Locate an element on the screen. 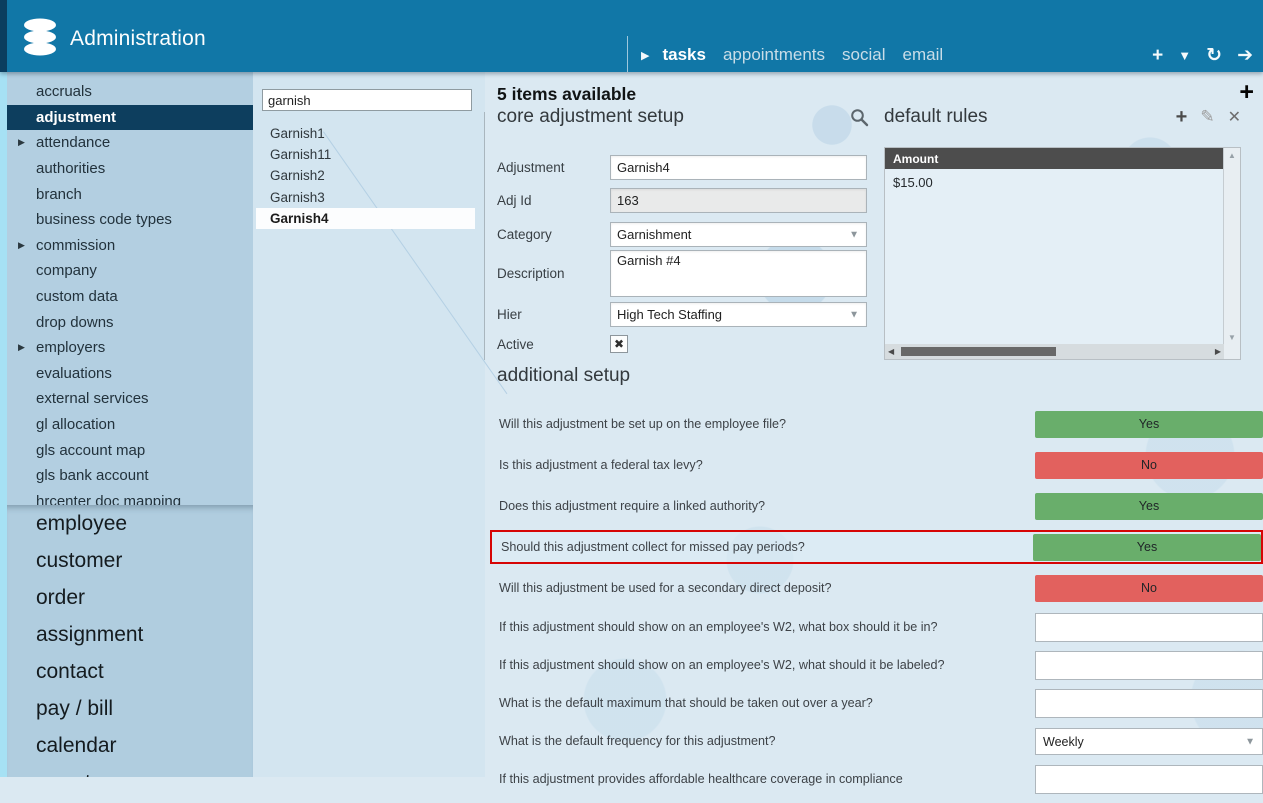 This screenshot has width=1263, height=803. refresh-icon: ↻ is located at coordinates (1214, 56).